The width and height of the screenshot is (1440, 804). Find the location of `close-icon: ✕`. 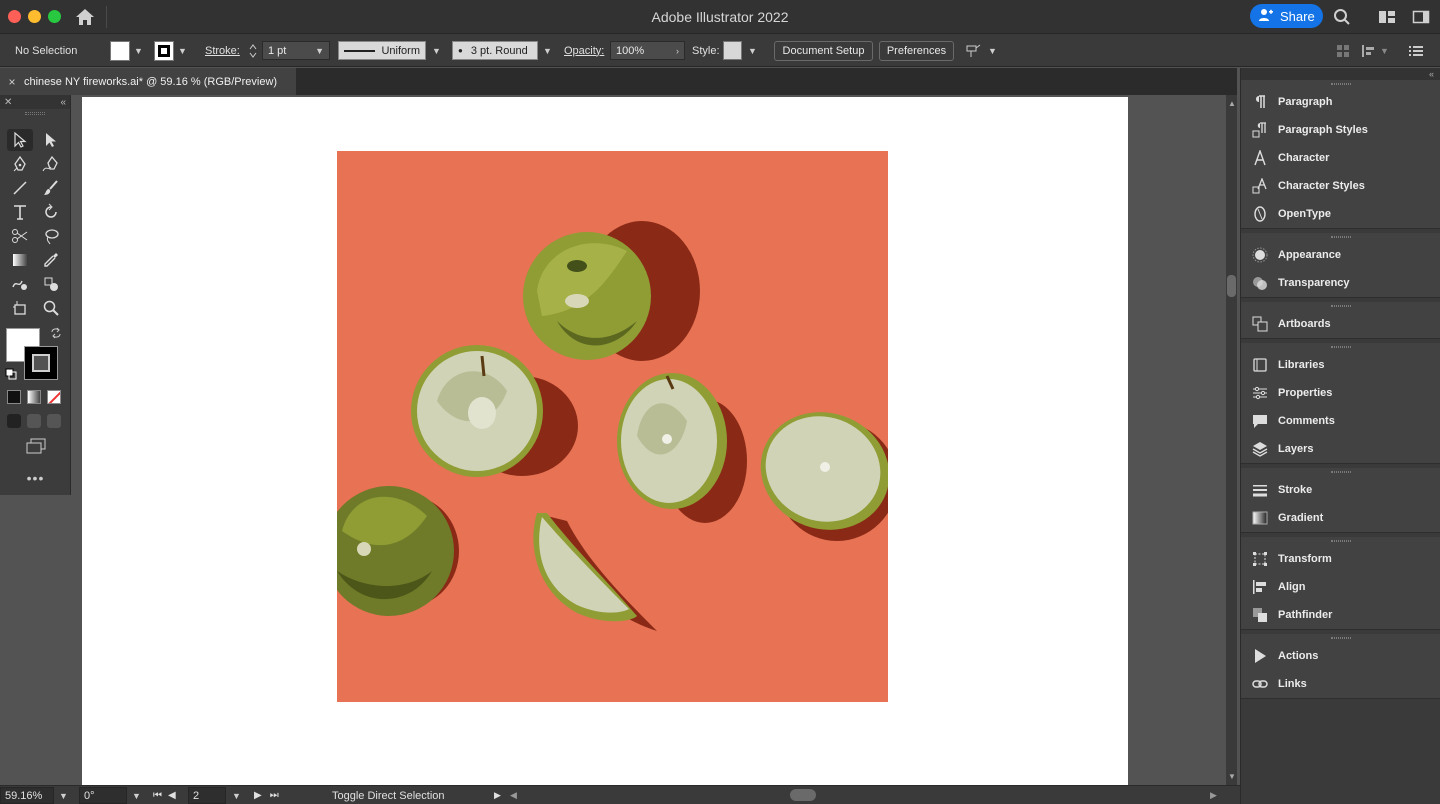

close-icon: ✕ is located at coordinates (8, 102).